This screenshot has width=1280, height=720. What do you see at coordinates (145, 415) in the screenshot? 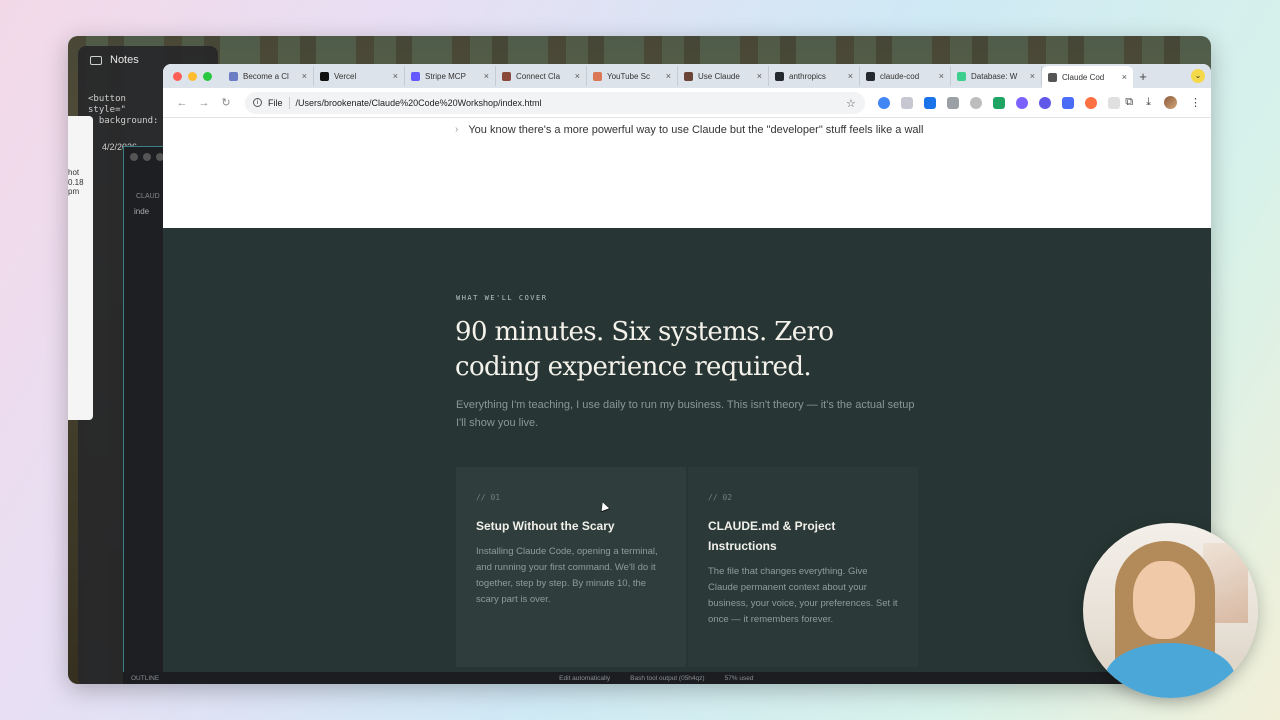
I see `code-editor-window: CLAUD inde` at bounding box center [145, 415].